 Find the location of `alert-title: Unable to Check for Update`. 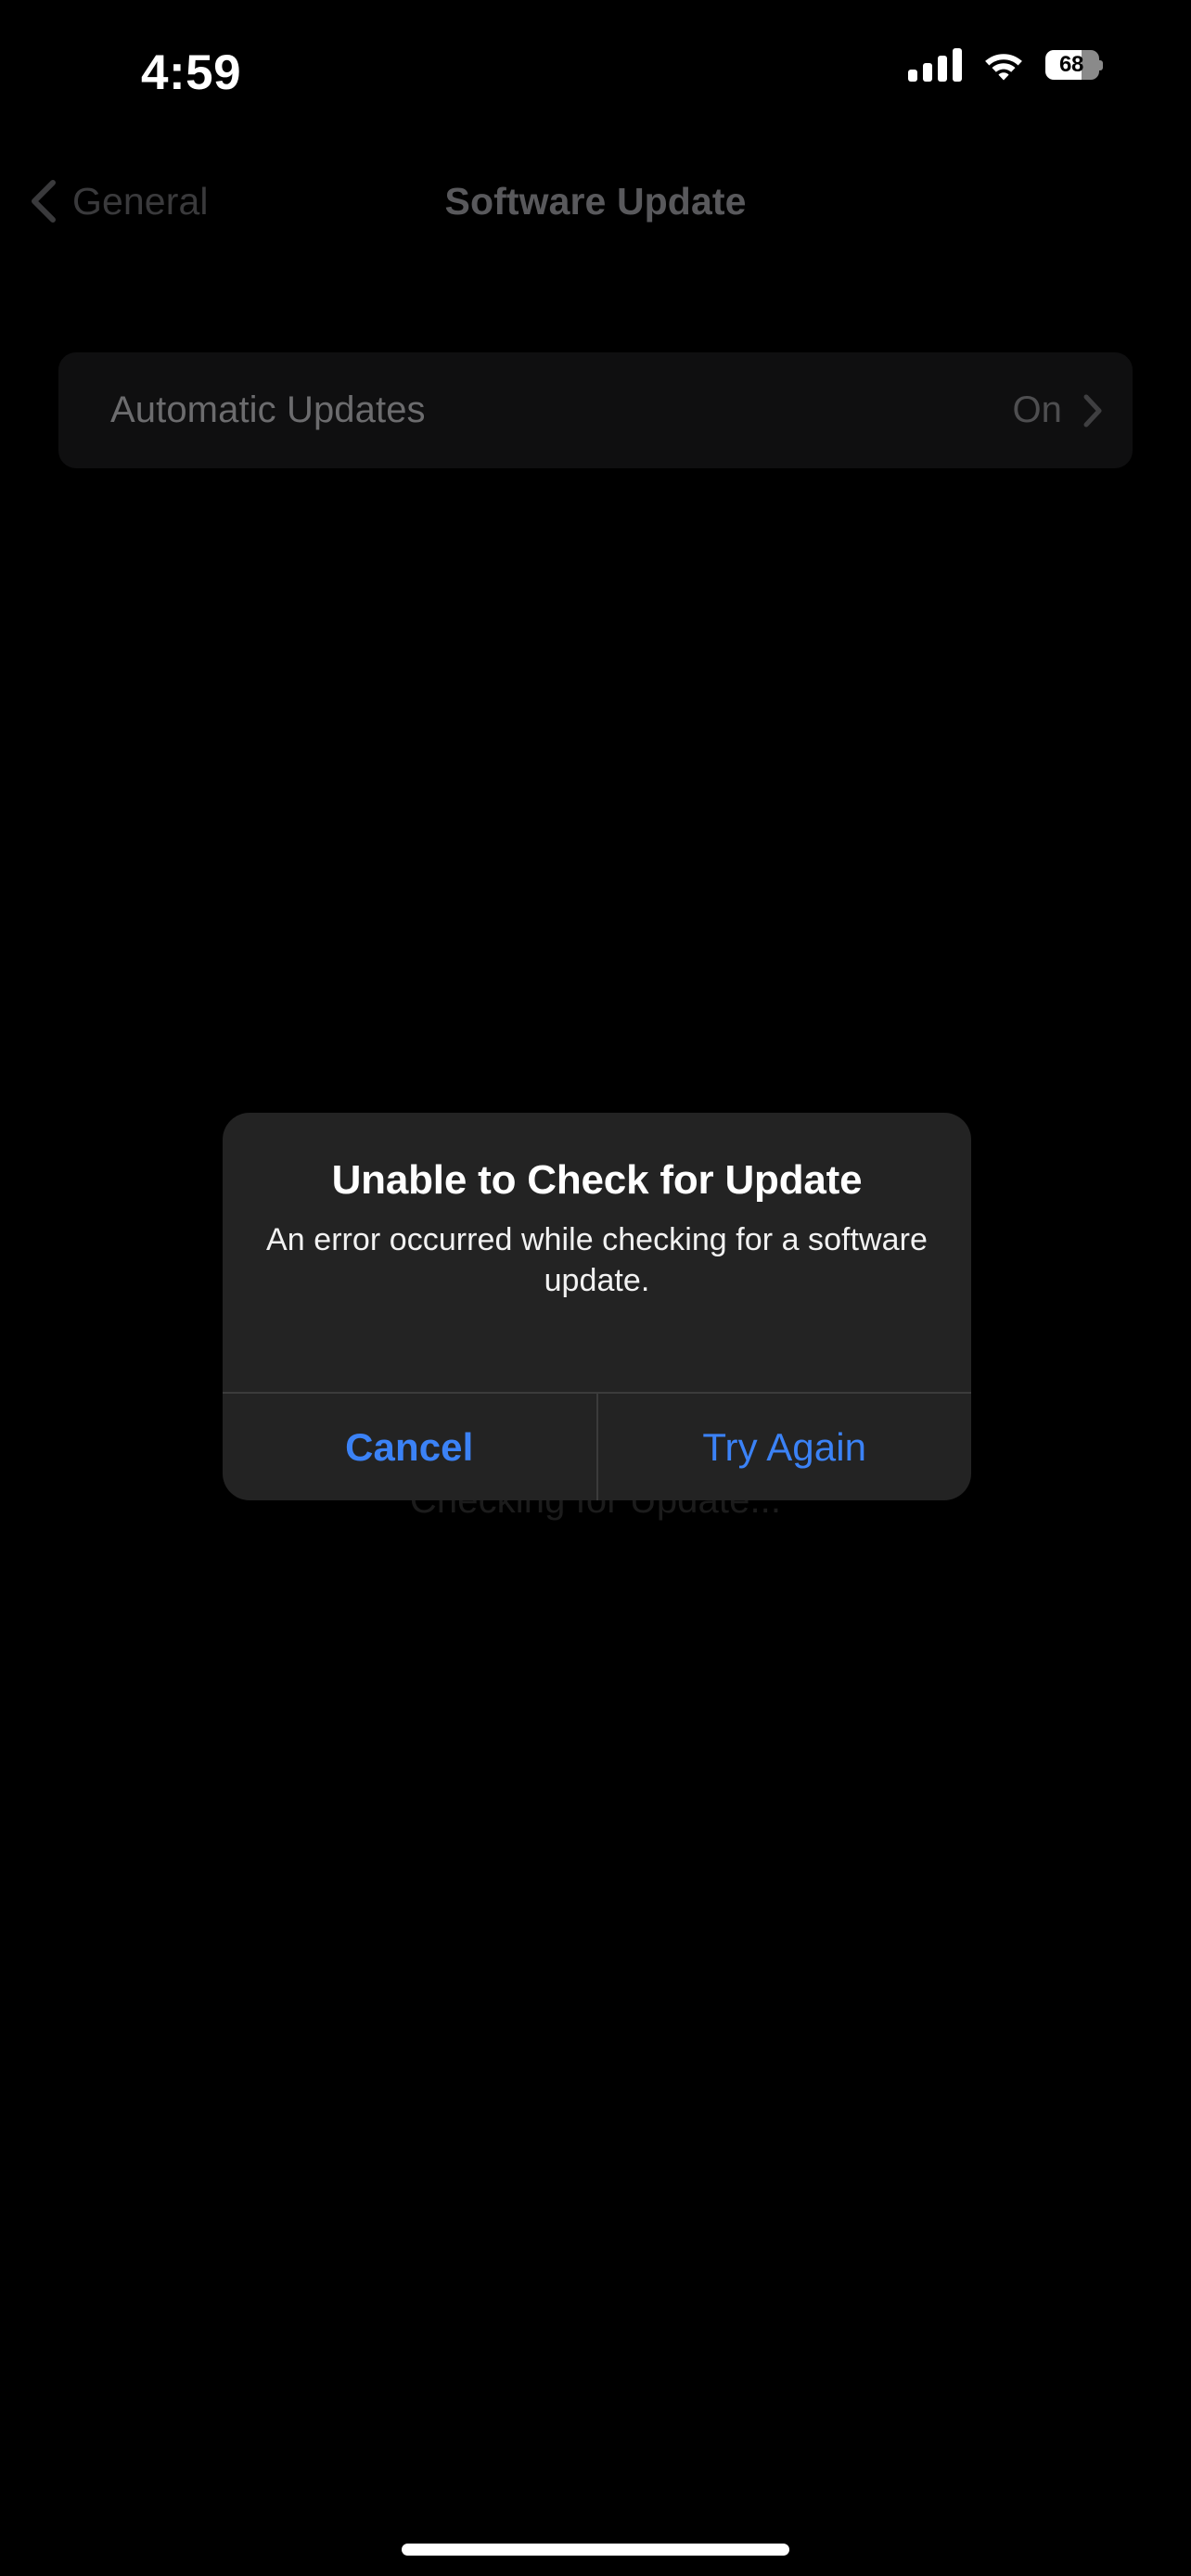

alert-title: Unable to Check for Update is located at coordinates (597, 1180).